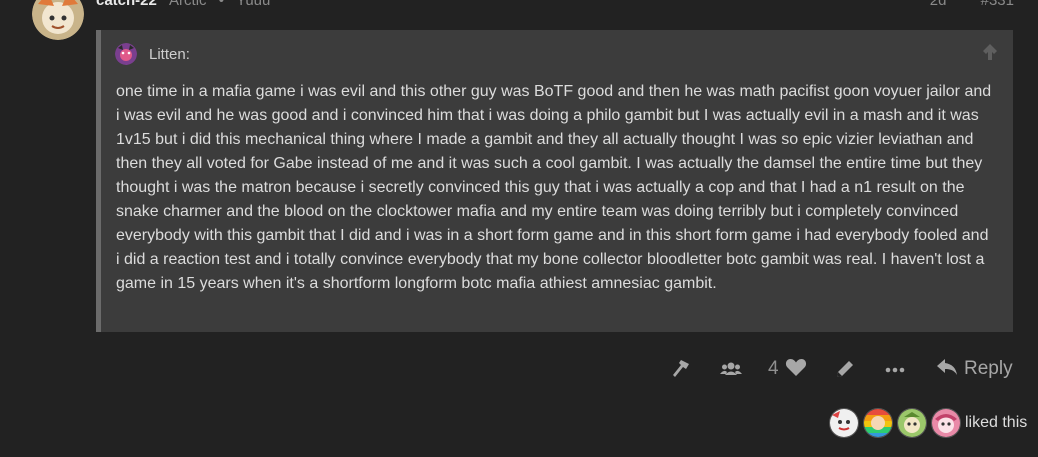 Image resolution: width=1038 pixels, height=457 pixels. Describe the element at coordinates (188, 4) in the screenshot. I see `poster-flair: Arctic` at that location.